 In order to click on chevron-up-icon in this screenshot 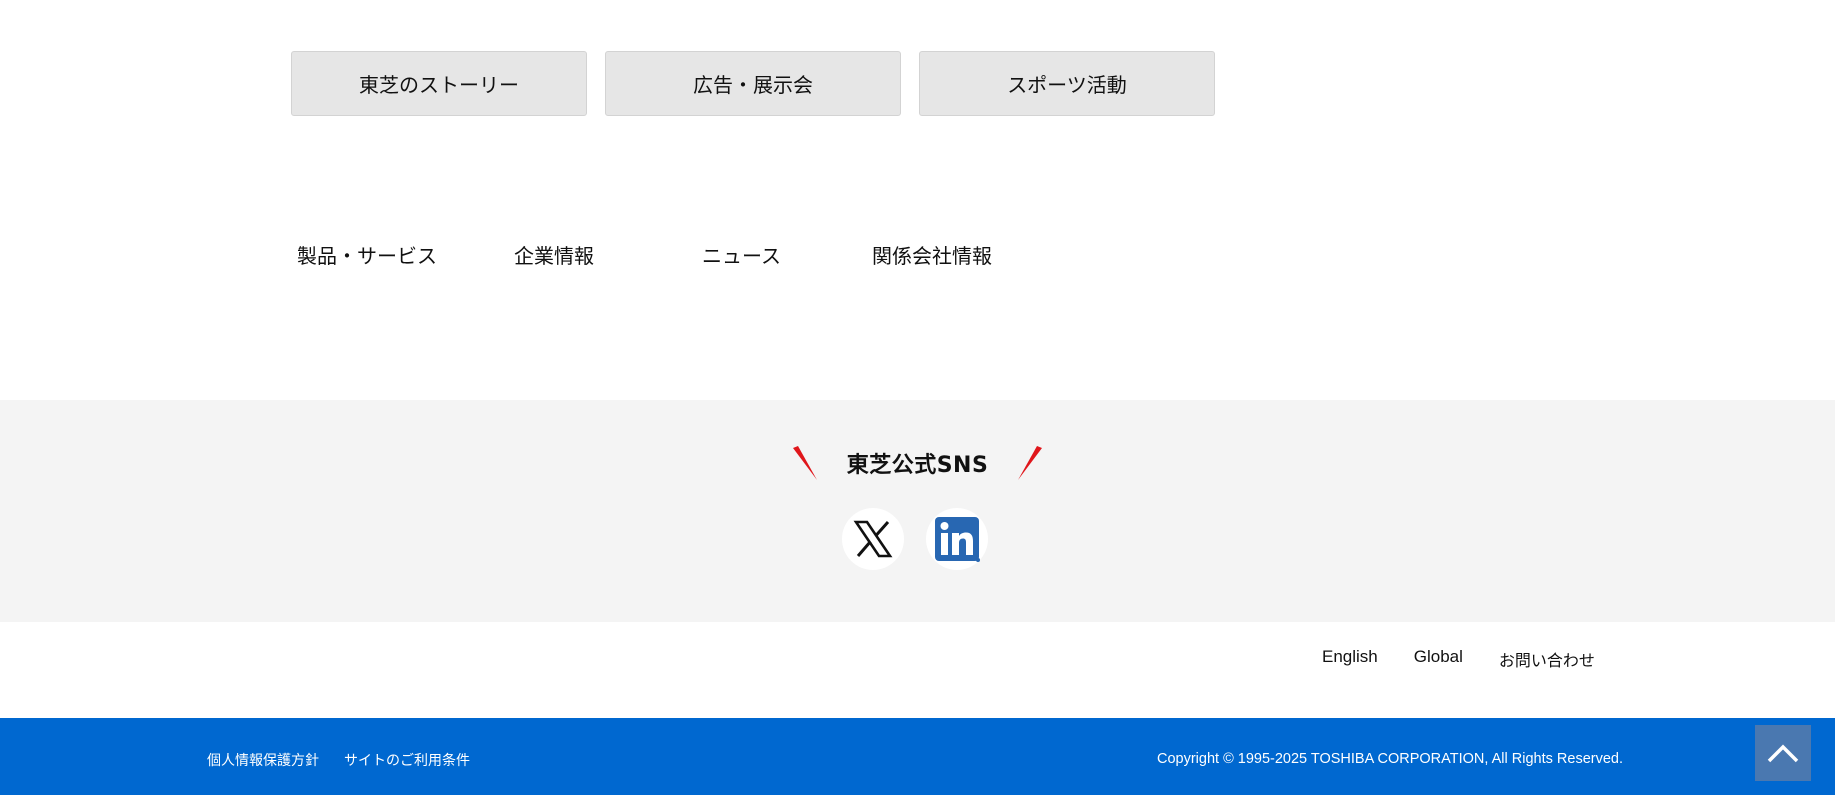, I will do `click(1783, 753)`.